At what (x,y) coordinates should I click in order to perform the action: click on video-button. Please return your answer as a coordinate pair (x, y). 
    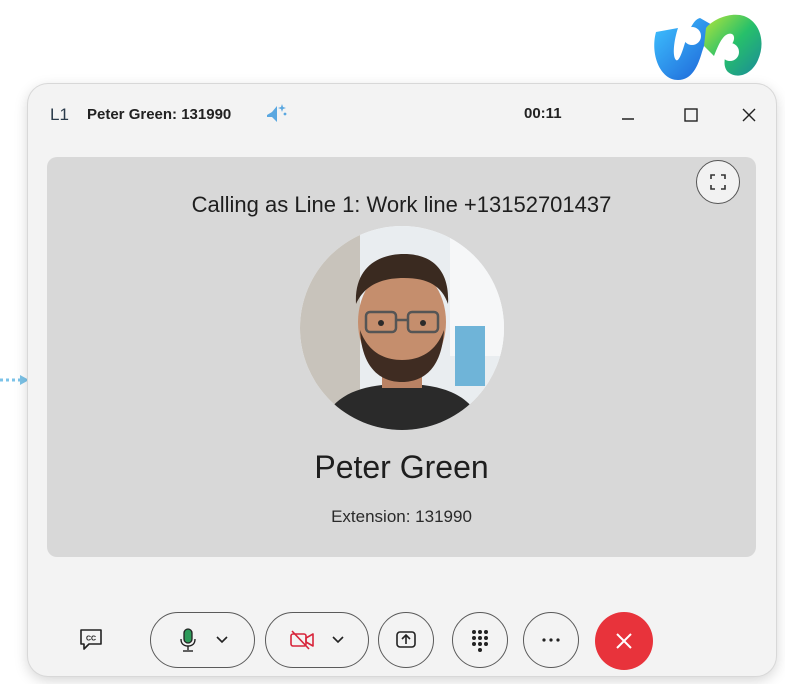
    Looking at the image, I should click on (317, 640).